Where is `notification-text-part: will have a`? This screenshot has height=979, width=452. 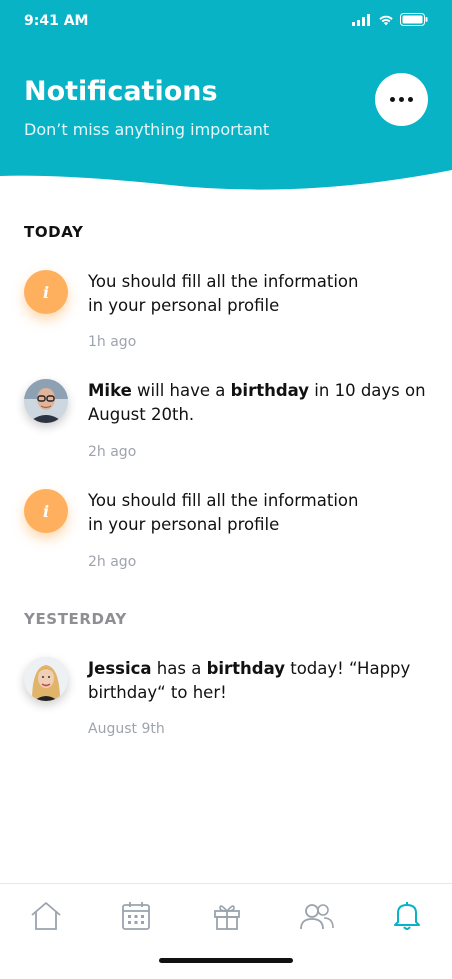
notification-text-part: will have a is located at coordinates (181, 390).